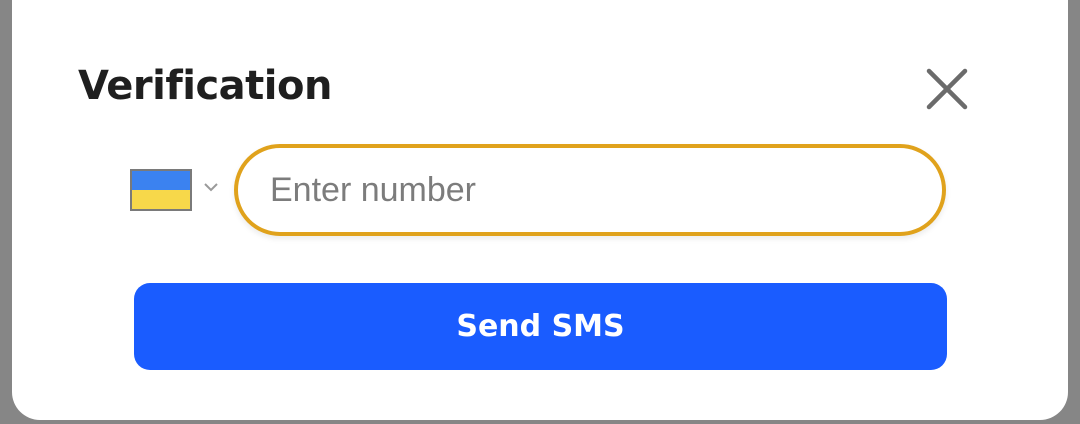 This screenshot has height=424, width=1080. I want to click on flag-blue-stripe, so click(161, 180).